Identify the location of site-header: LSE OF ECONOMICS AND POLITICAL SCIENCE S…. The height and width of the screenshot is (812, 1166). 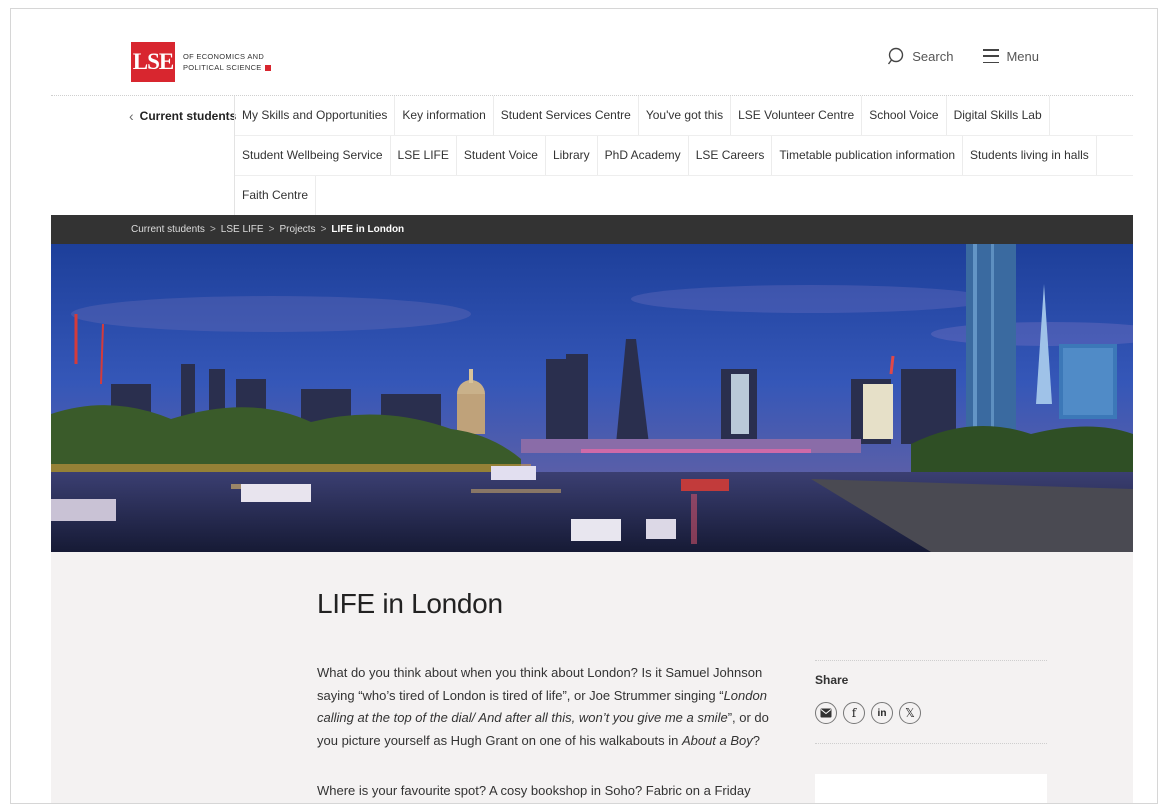
(584, 53).